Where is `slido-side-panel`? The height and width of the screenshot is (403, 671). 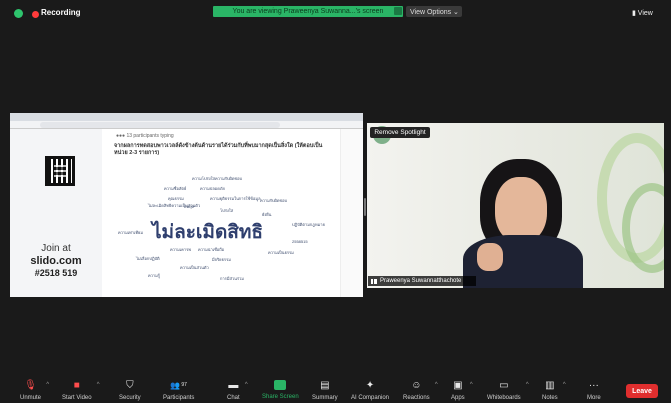 slido-side-panel is located at coordinates (351, 213).